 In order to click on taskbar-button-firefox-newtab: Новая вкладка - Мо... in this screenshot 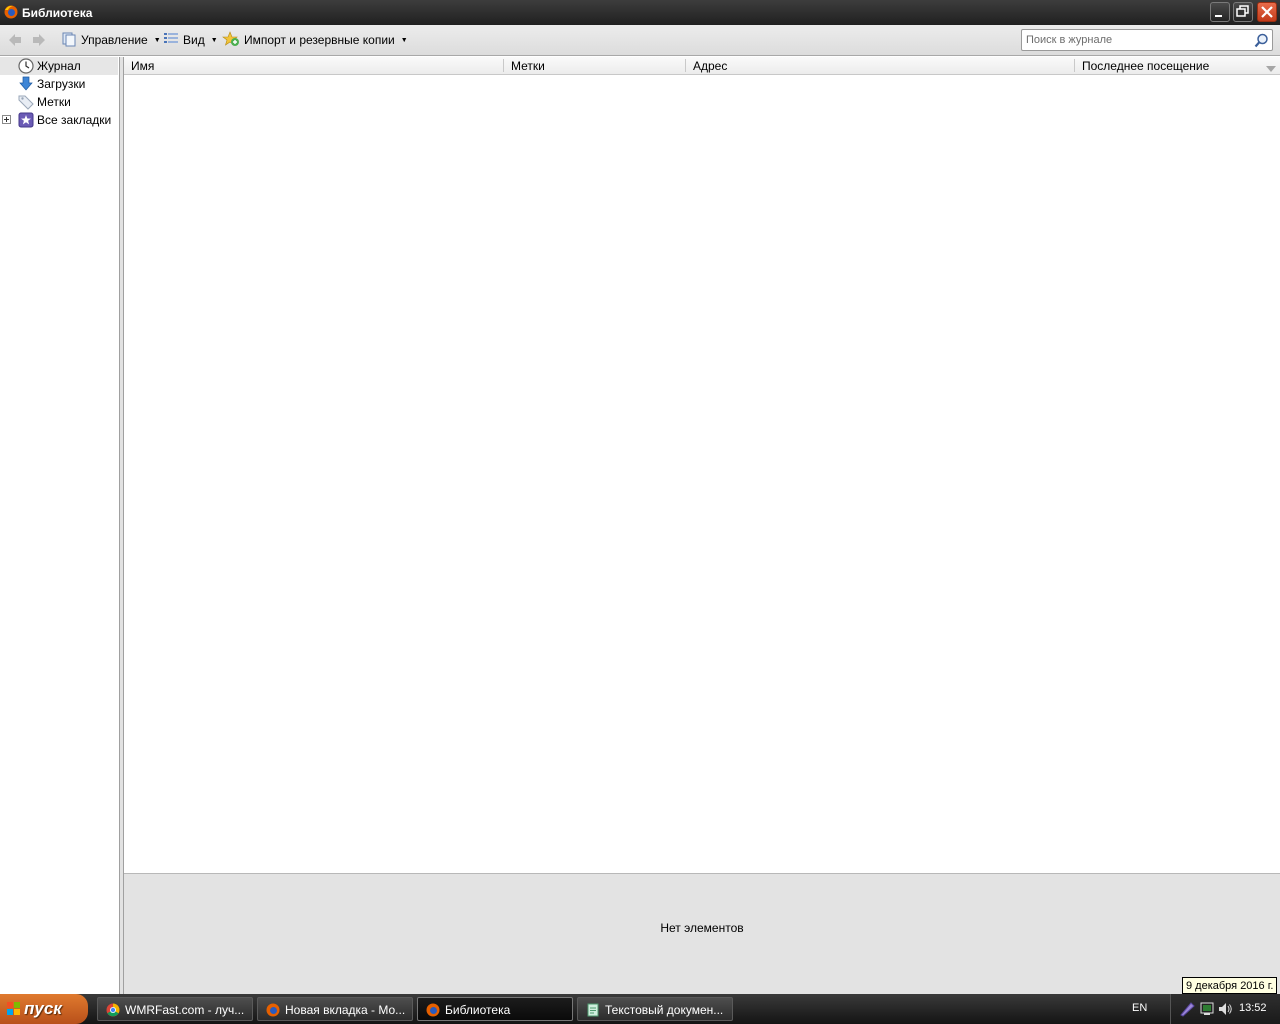, I will do `click(335, 1009)`.